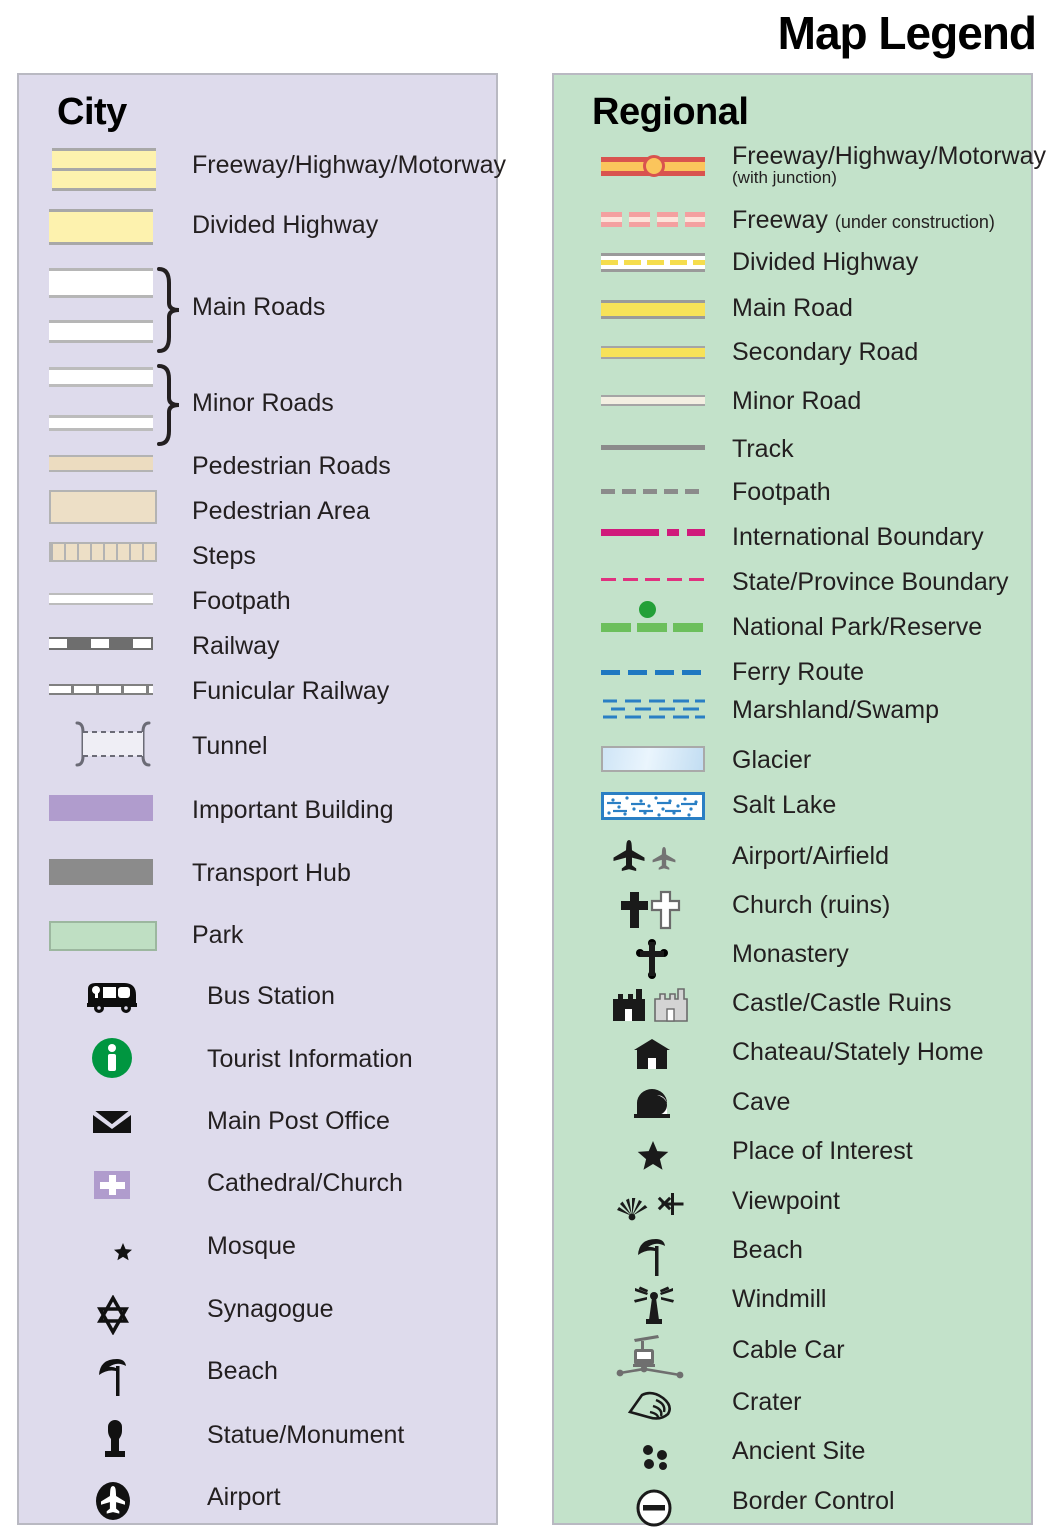 The width and height of the screenshot is (1050, 1533). Describe the element at coordinates (653, 400) in the screenshot. I see `symbol-regional-minor-road` at that location.